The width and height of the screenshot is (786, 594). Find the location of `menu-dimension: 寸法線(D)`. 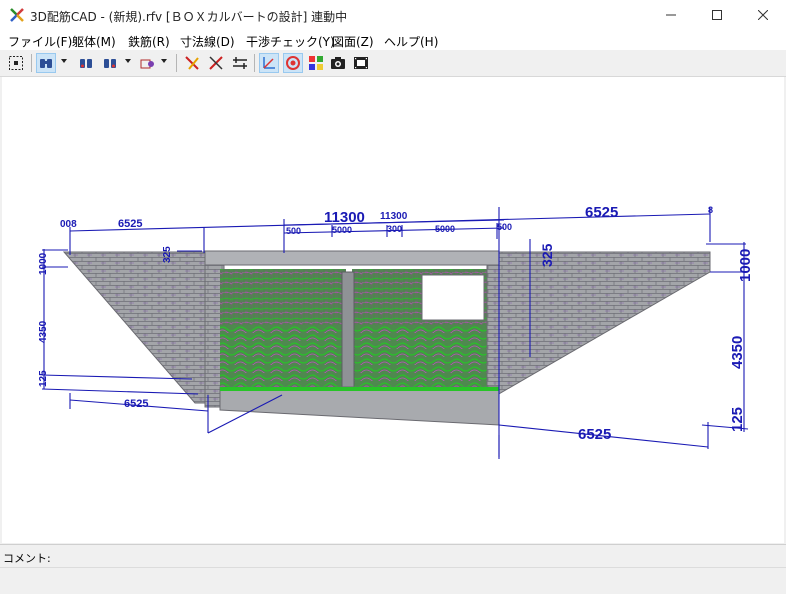

menu-dimension: 寸法線(D) is located at coordinates (207, 41).